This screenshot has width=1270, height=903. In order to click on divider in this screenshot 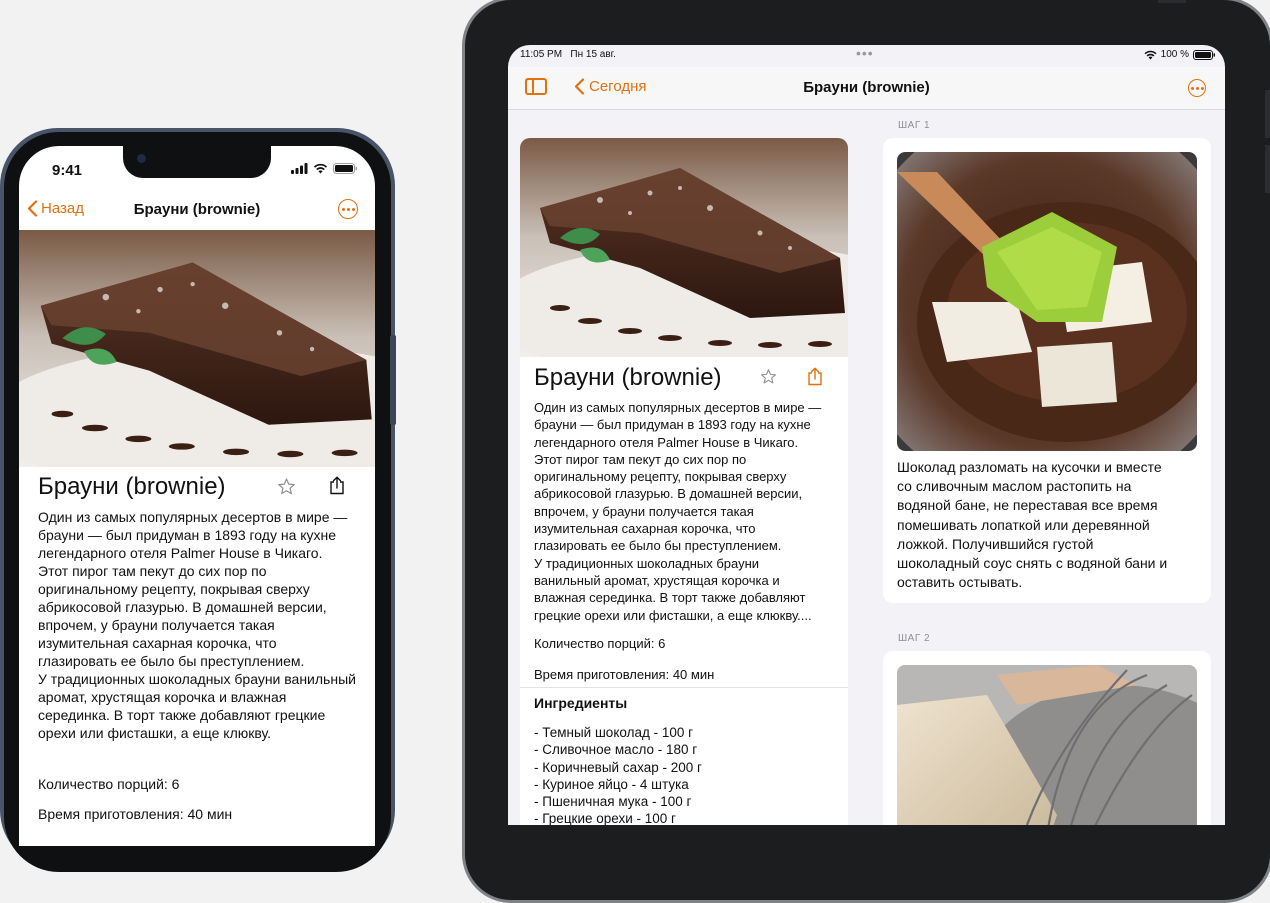, I will do `click(684, 687)`.